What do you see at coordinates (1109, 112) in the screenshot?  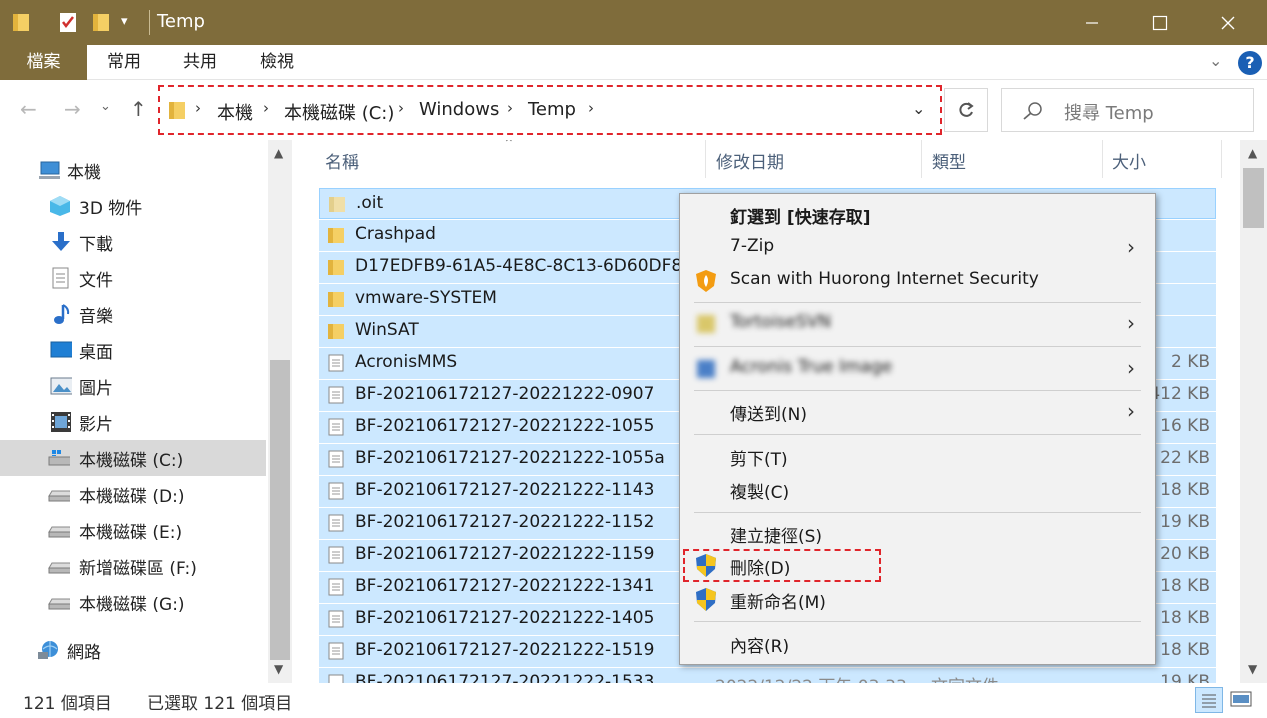 I see `search-input: 搜尋 Temp` at bounding box center [1109, 112].